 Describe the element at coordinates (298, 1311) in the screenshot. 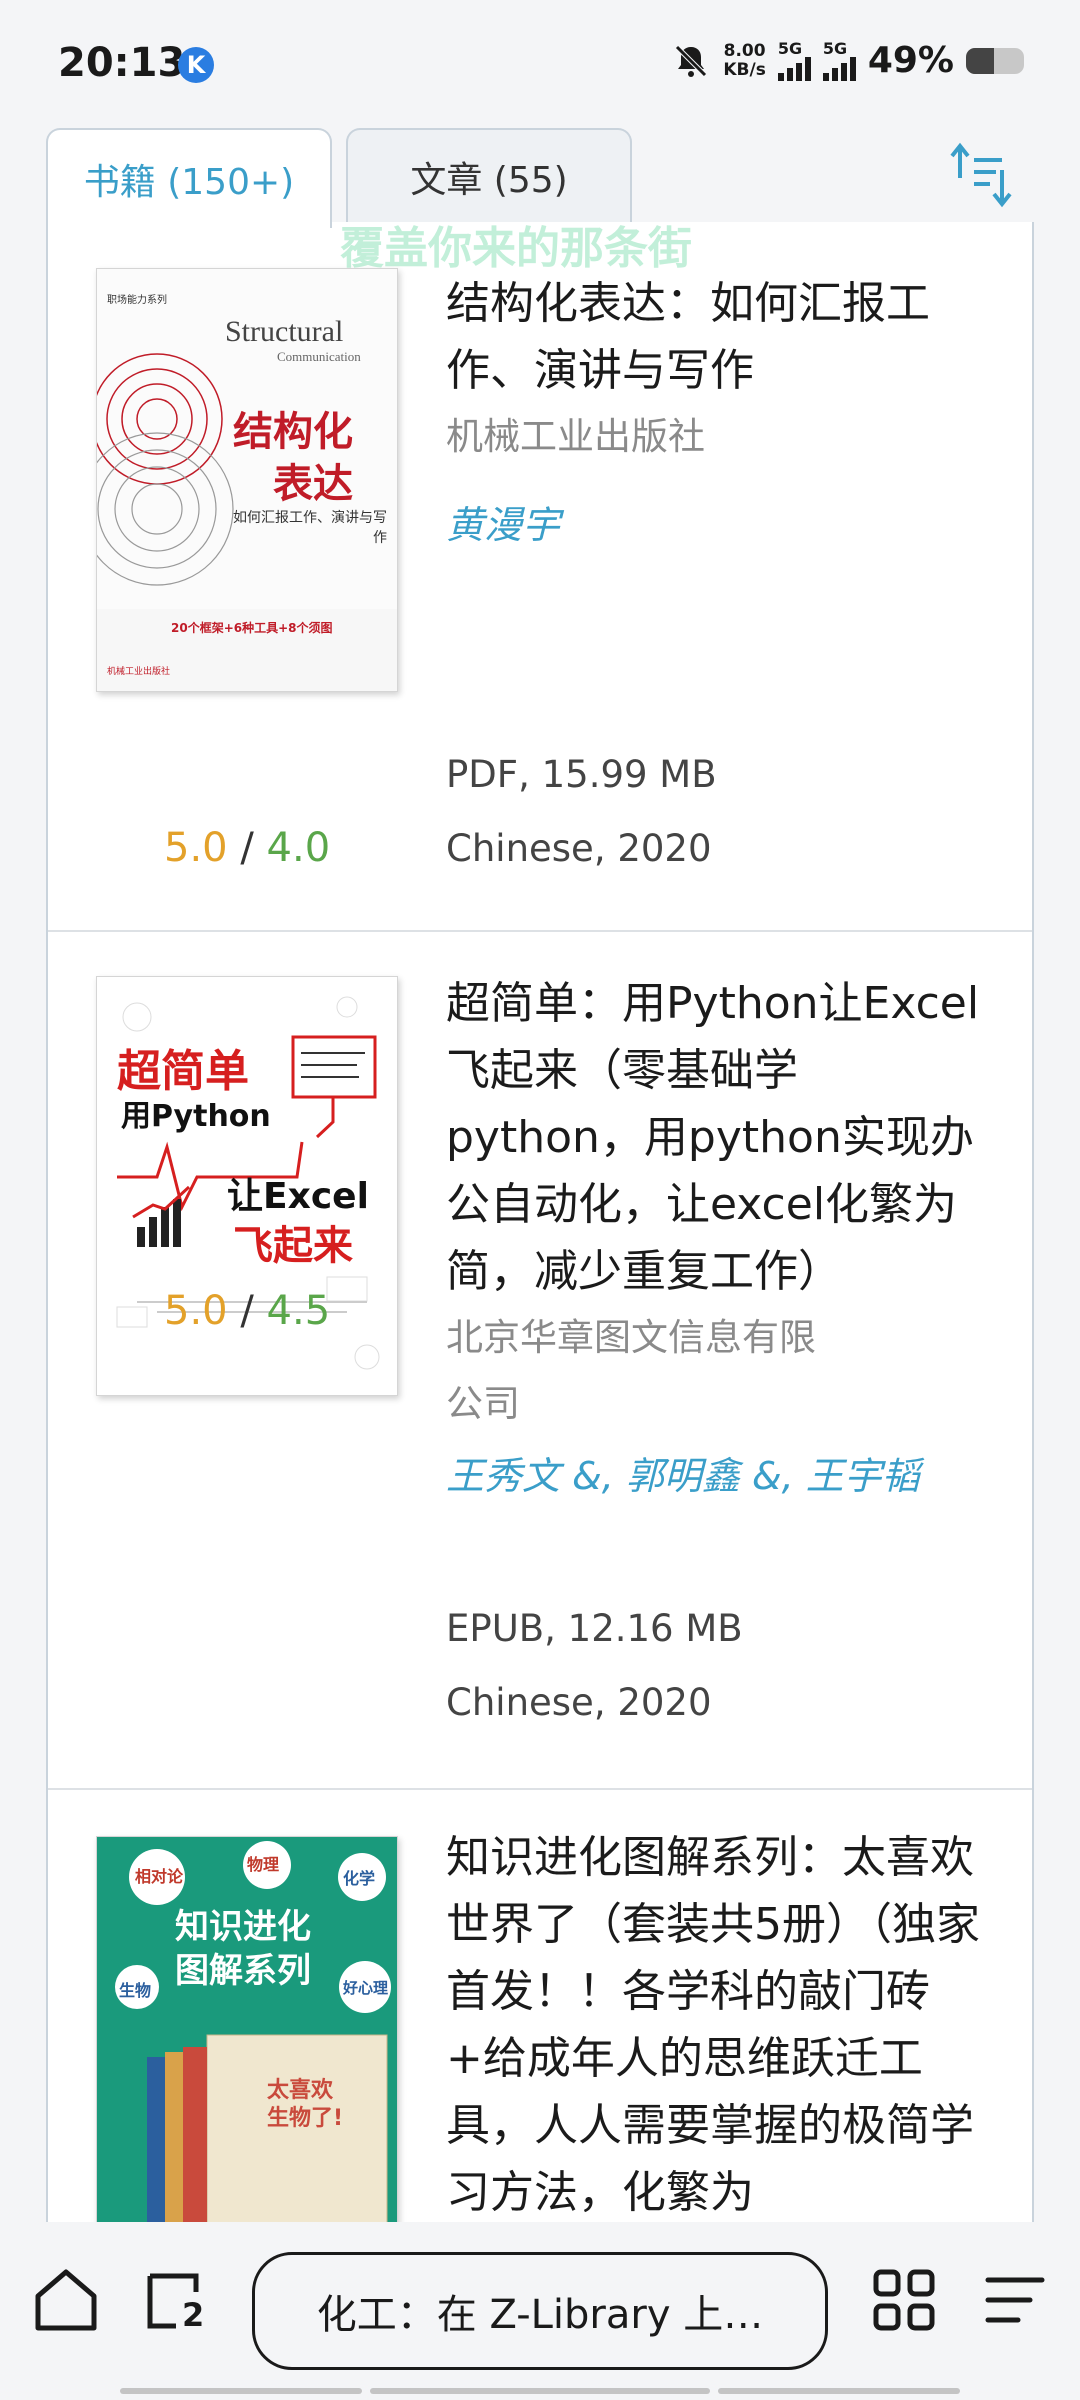

I see `rating-secondary: 4.5` at that location.